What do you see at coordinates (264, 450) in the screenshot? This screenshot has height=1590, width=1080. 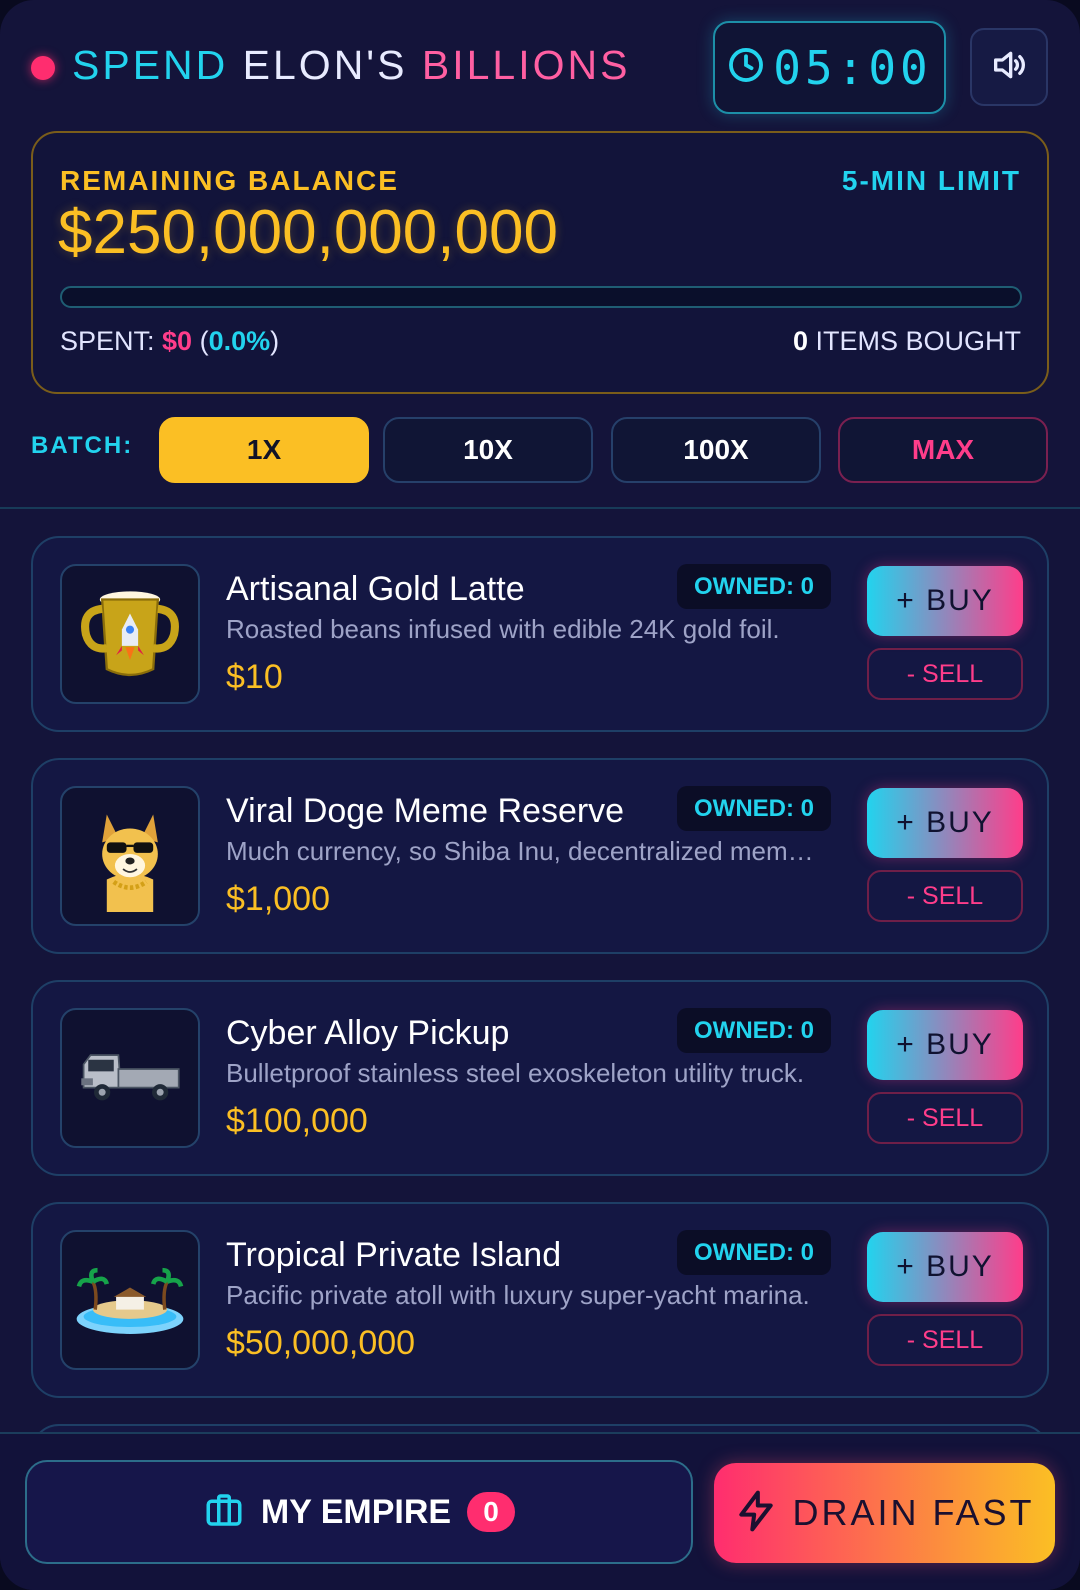 I see `batch-1x-button: 1X` at bounding box center [264, 450].